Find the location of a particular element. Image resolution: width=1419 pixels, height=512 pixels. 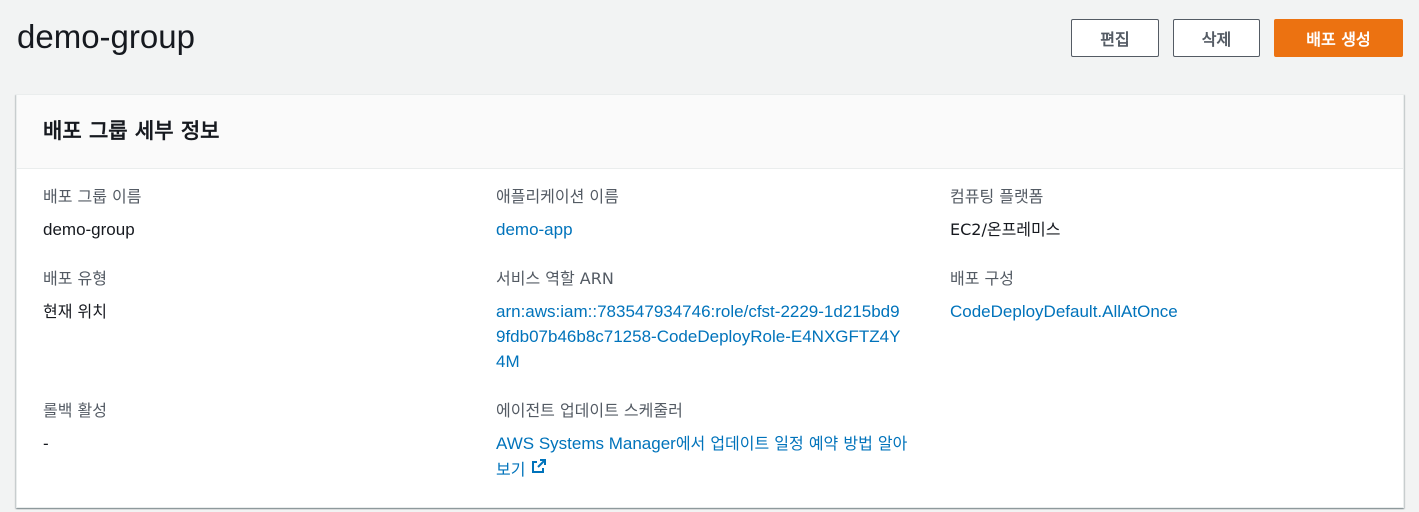

field-label: 롤백 활성 is located at coordinates (75, 410).